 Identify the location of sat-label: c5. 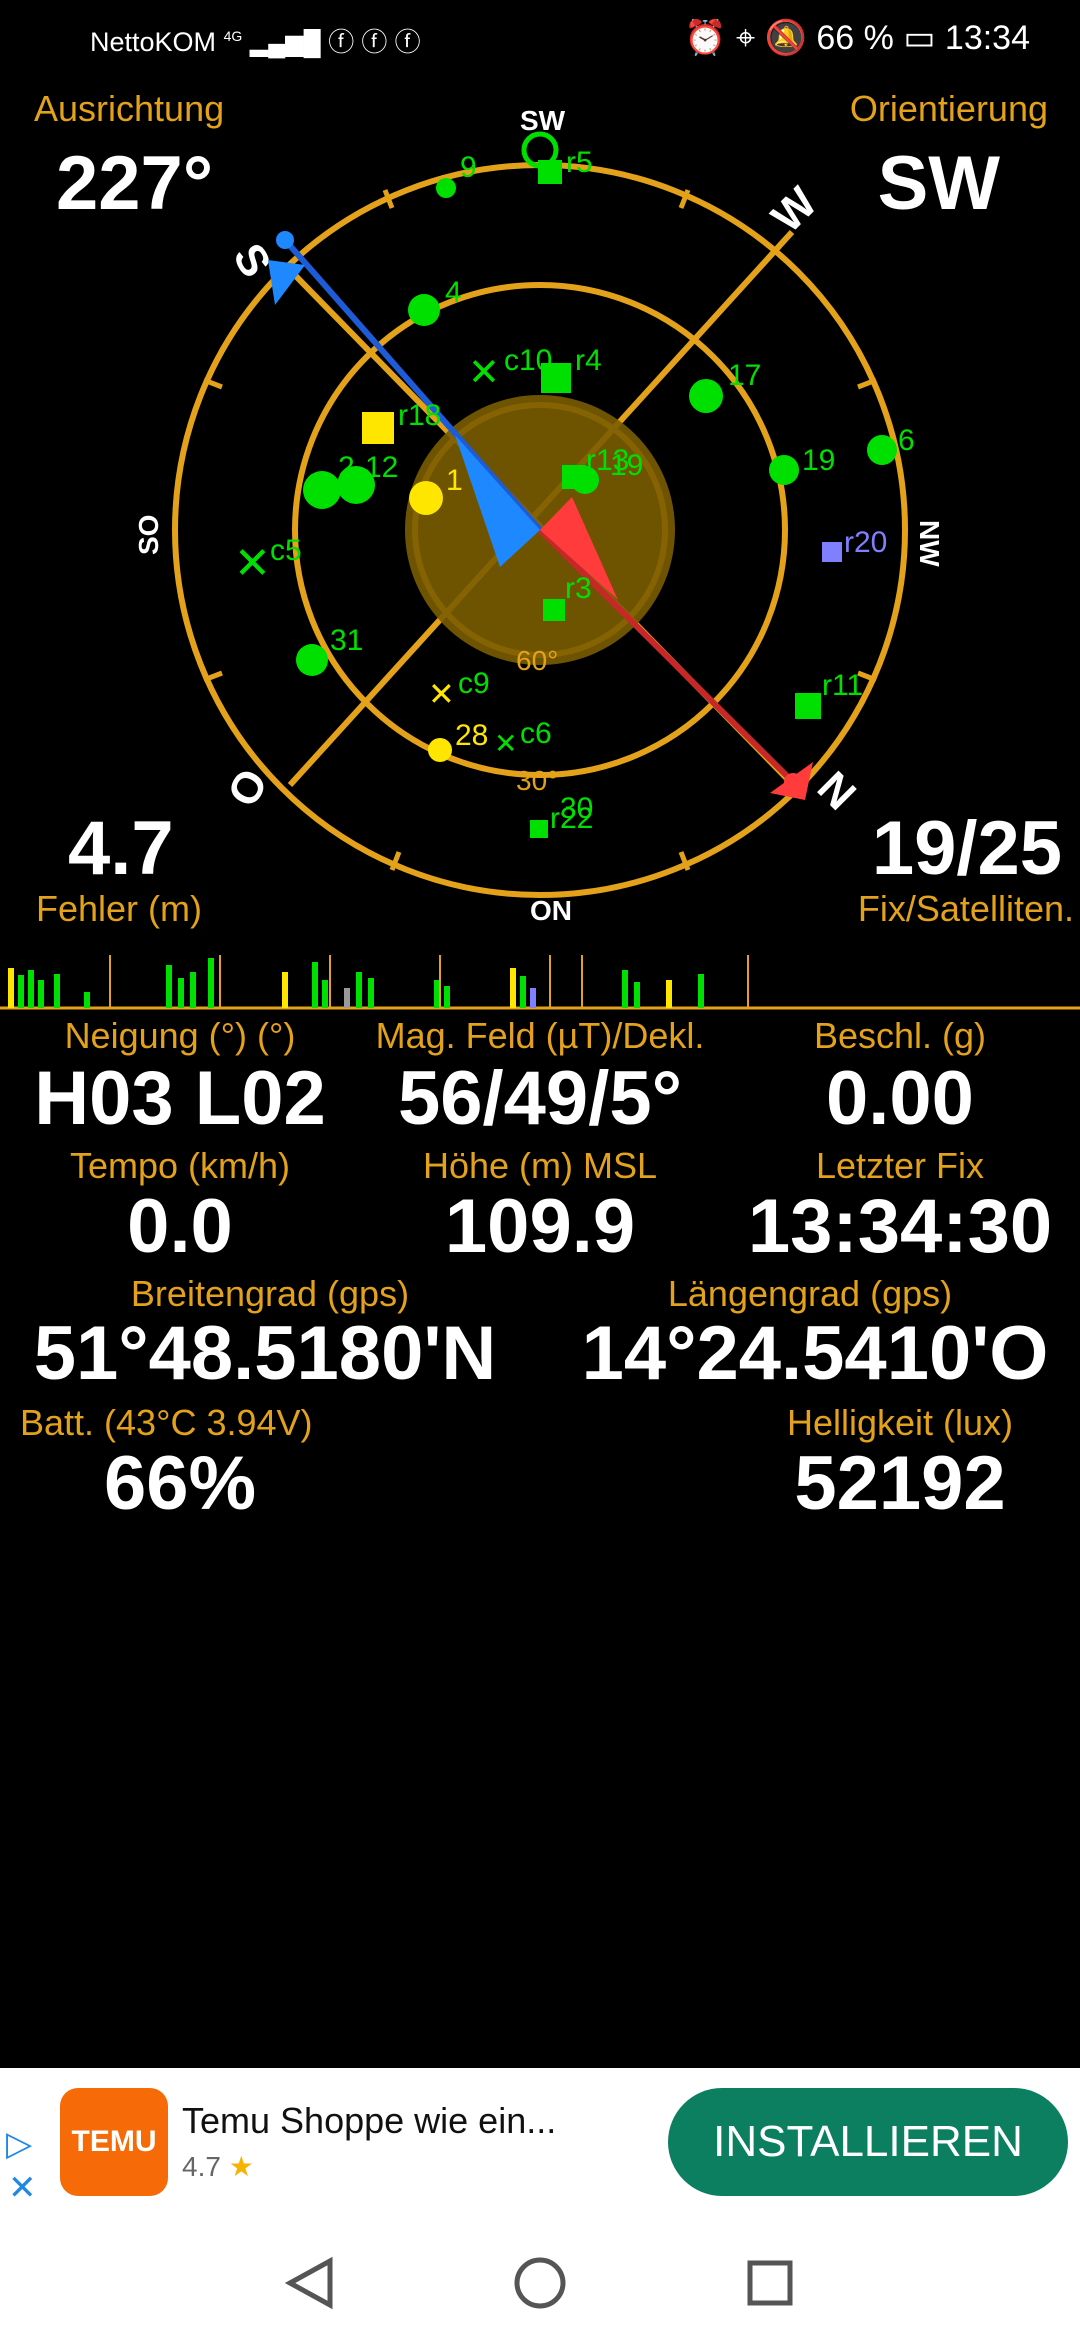
(286, 550).